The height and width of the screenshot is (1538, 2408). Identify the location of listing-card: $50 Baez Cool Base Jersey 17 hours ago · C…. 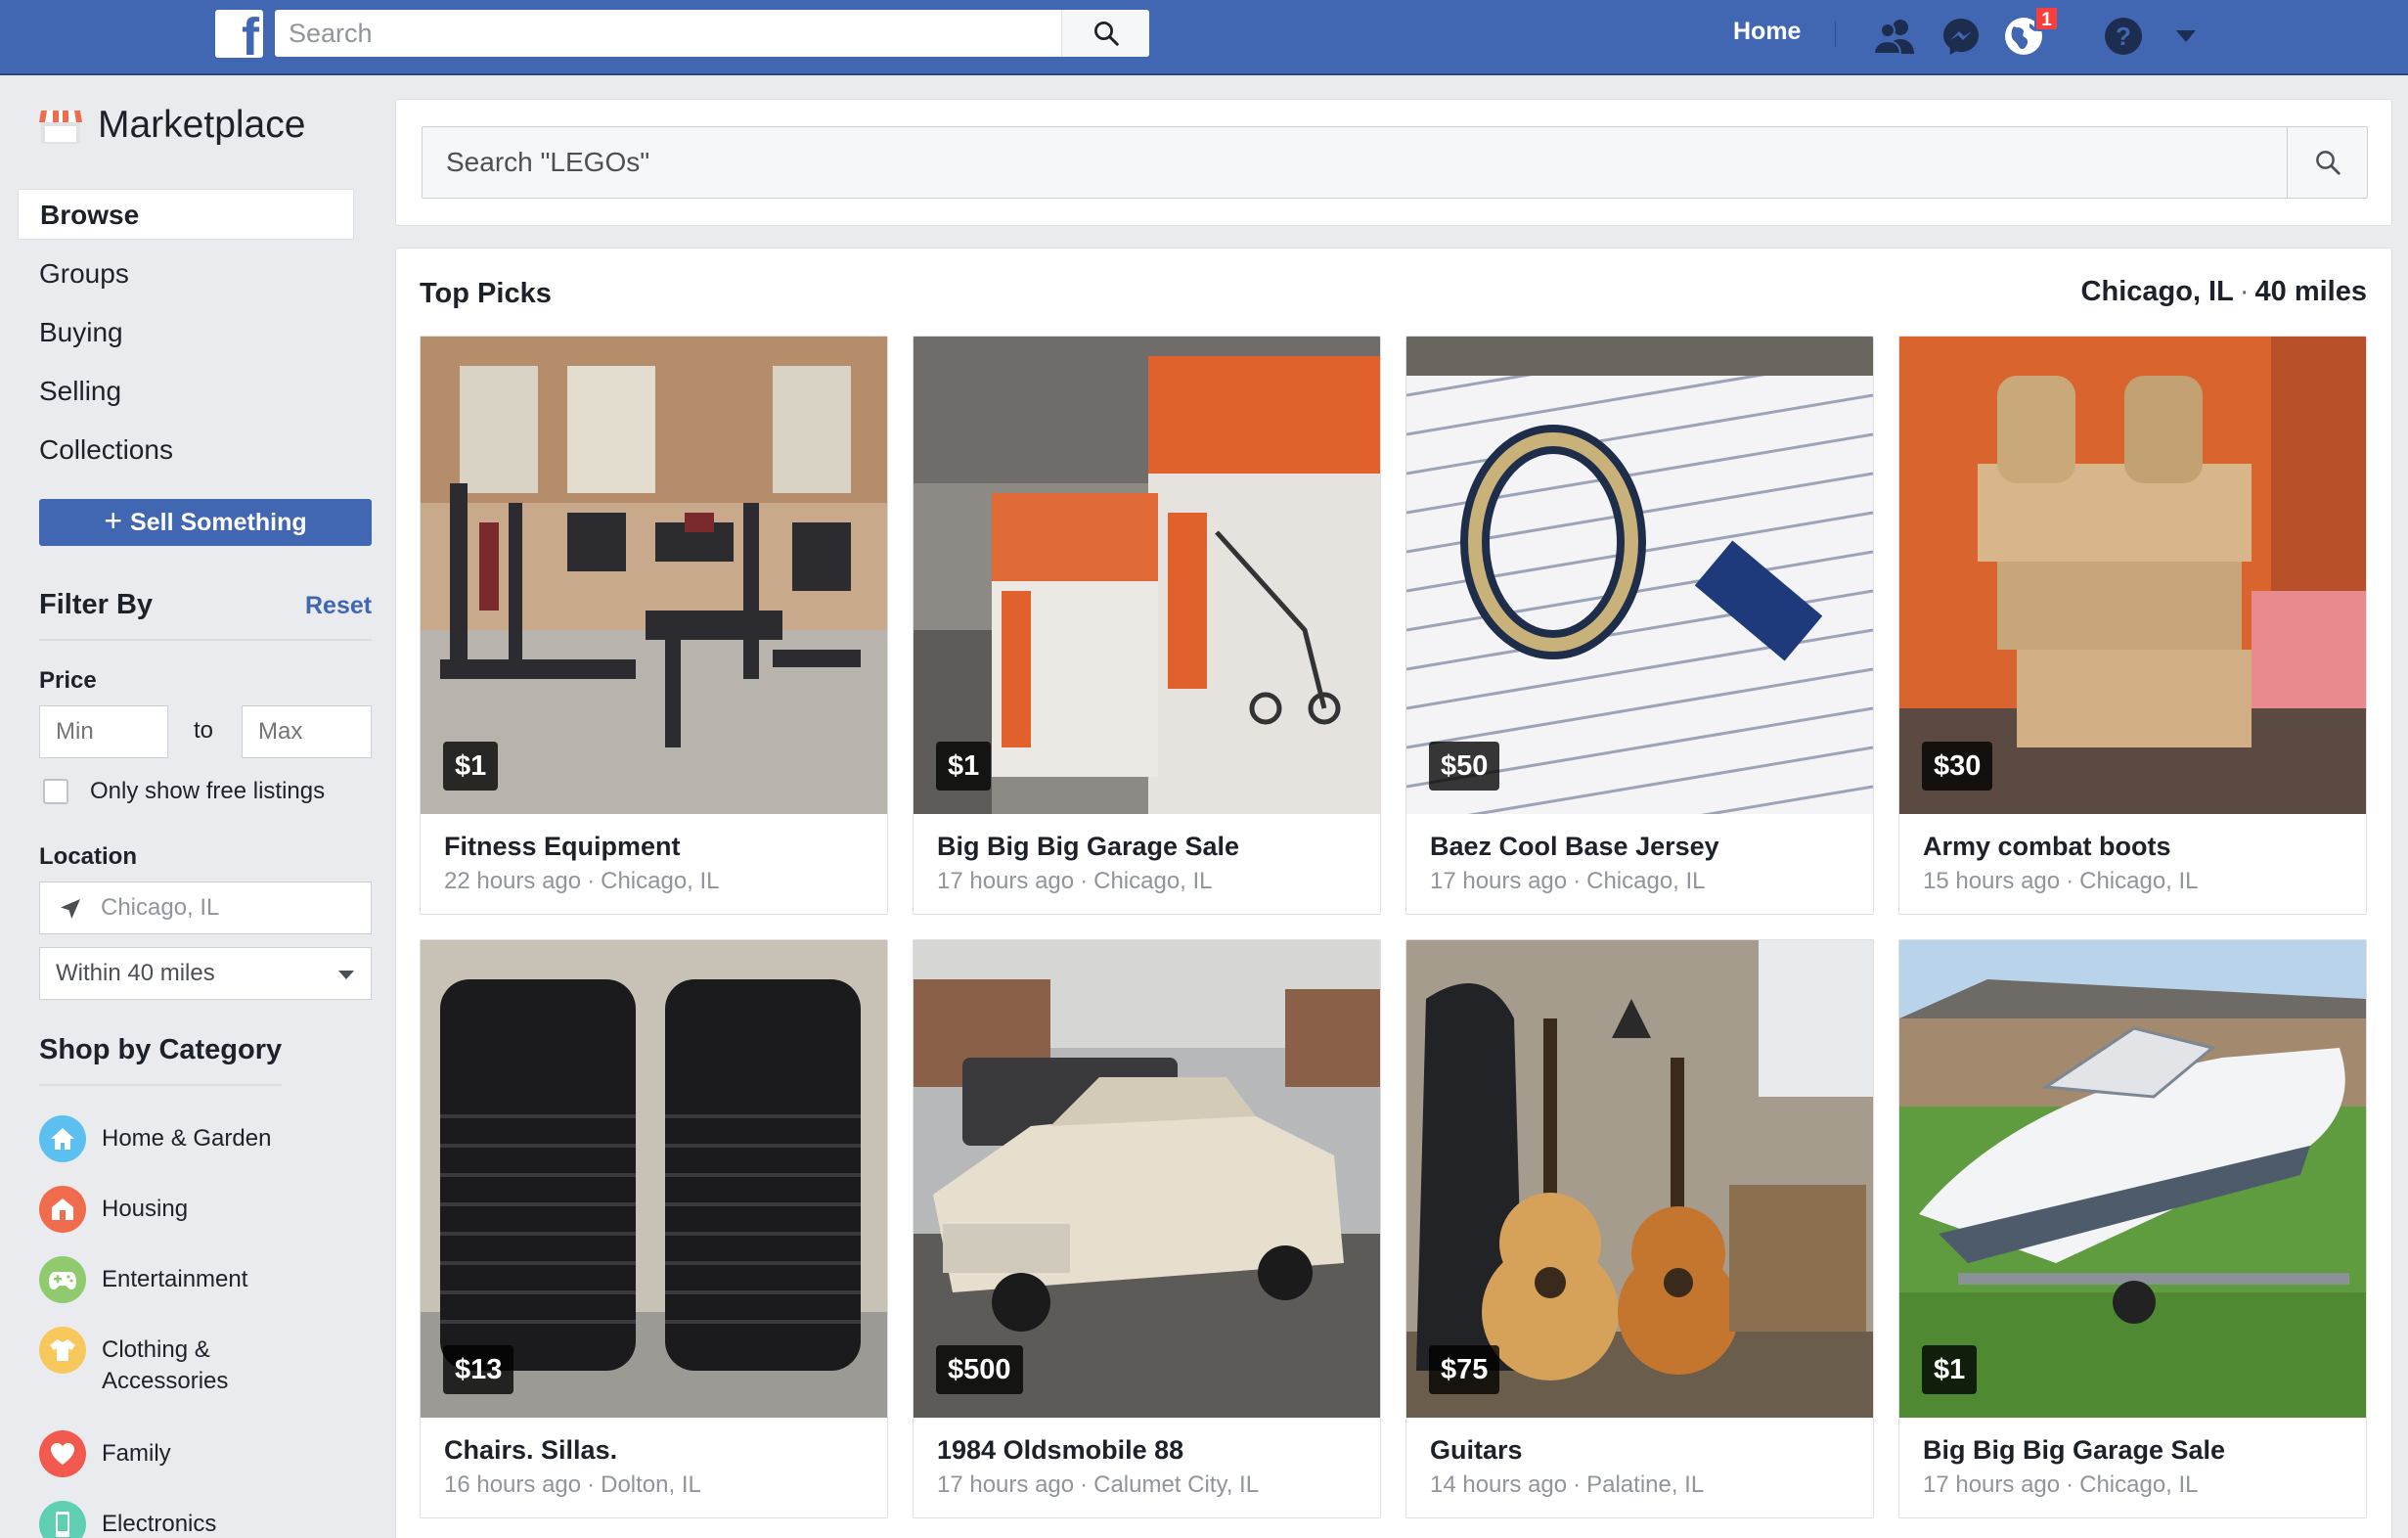
(1639, 625).